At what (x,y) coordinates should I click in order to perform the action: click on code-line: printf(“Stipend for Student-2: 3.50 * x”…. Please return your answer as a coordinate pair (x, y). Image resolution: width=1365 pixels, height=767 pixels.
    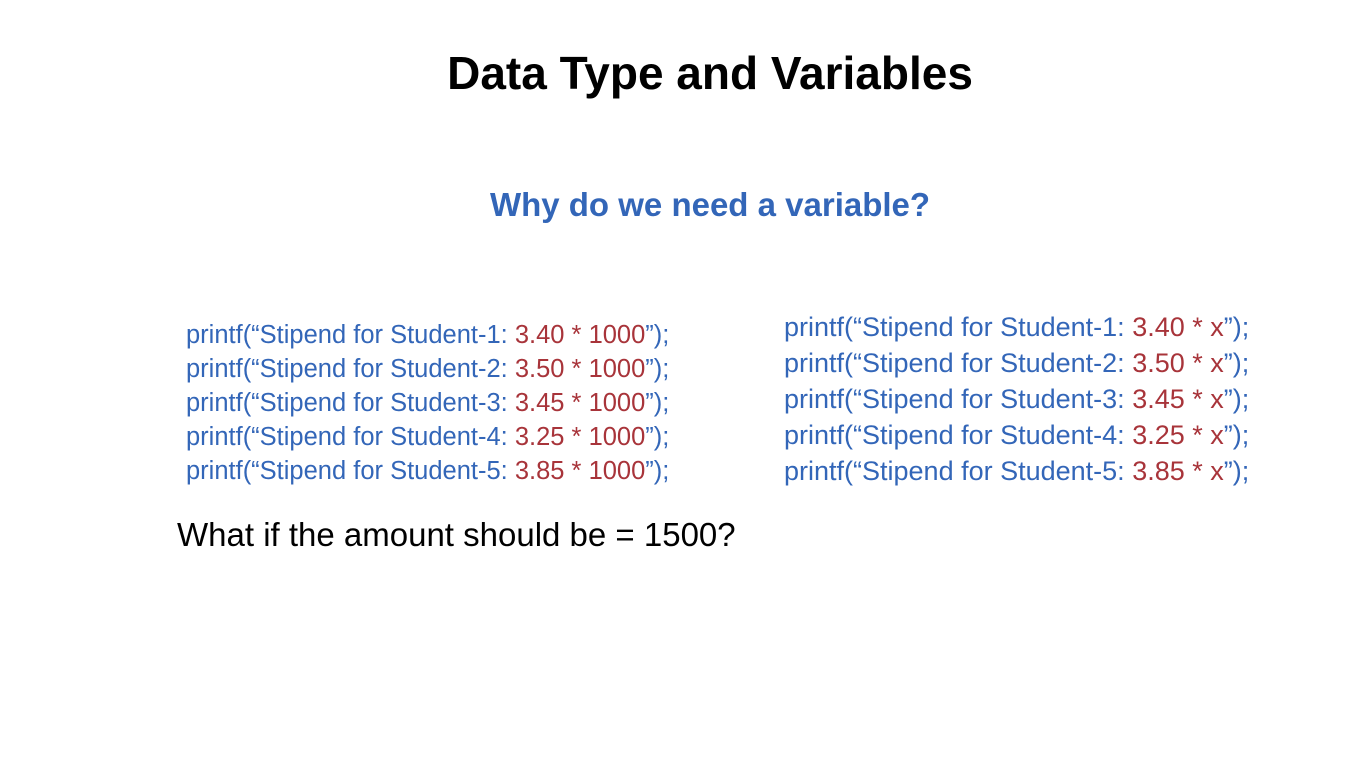
    Looking at the image, I should click on (1016, 363).